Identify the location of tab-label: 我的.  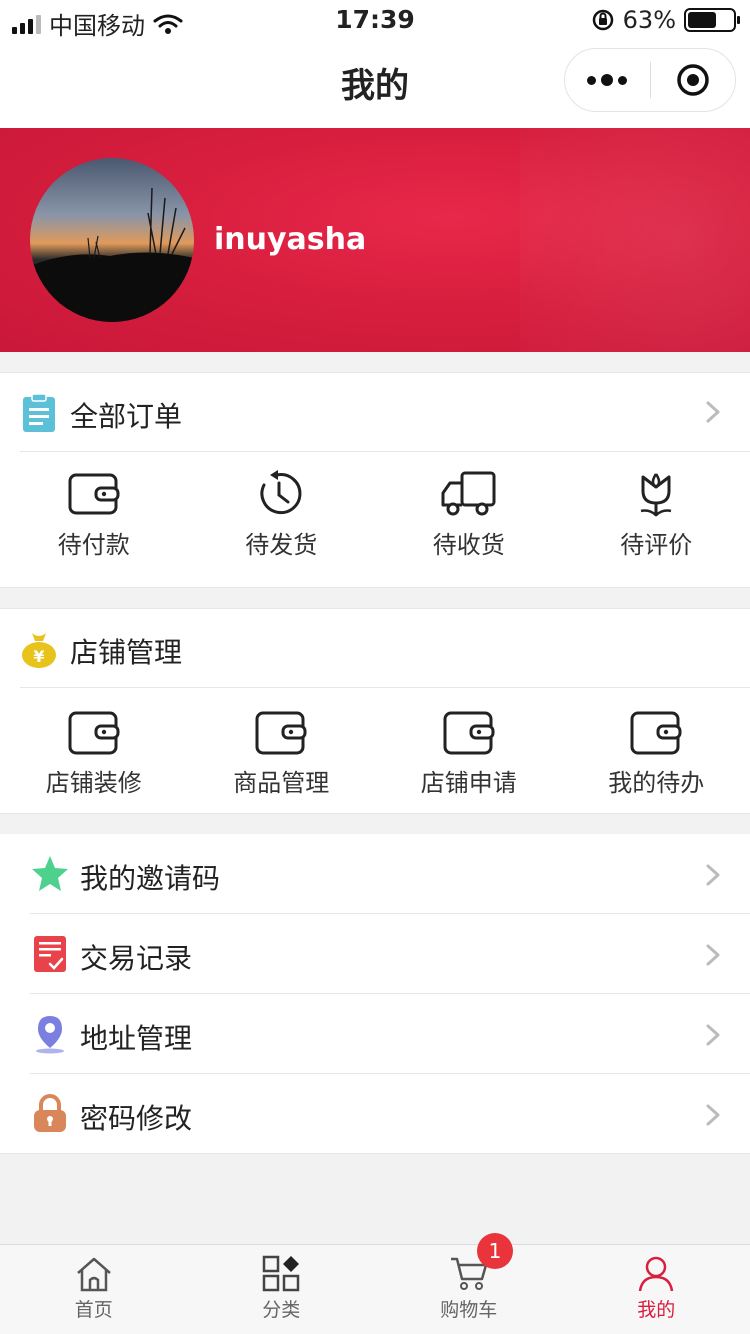
(656, 1310).